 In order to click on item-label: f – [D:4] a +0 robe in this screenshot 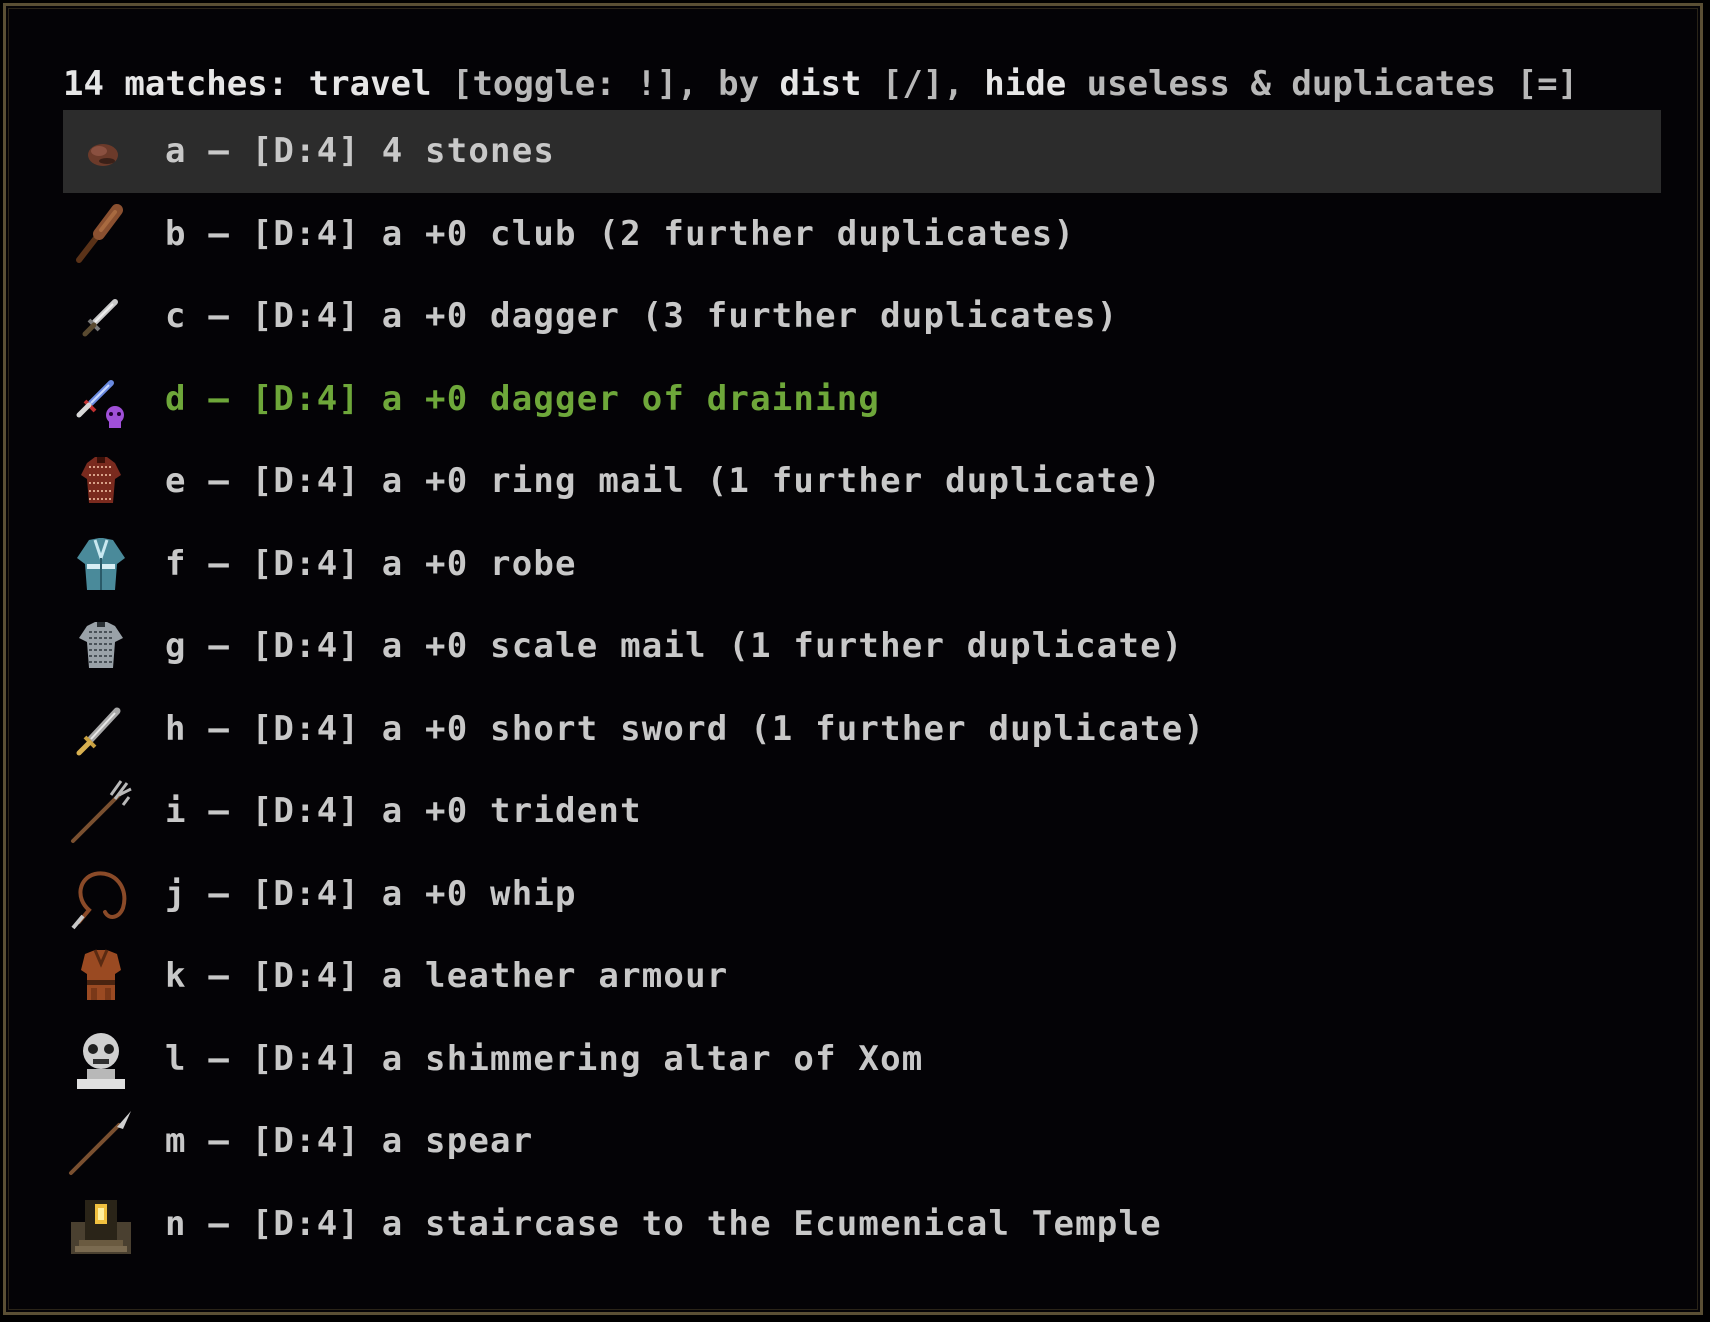, I will do `click(371, 563)`.